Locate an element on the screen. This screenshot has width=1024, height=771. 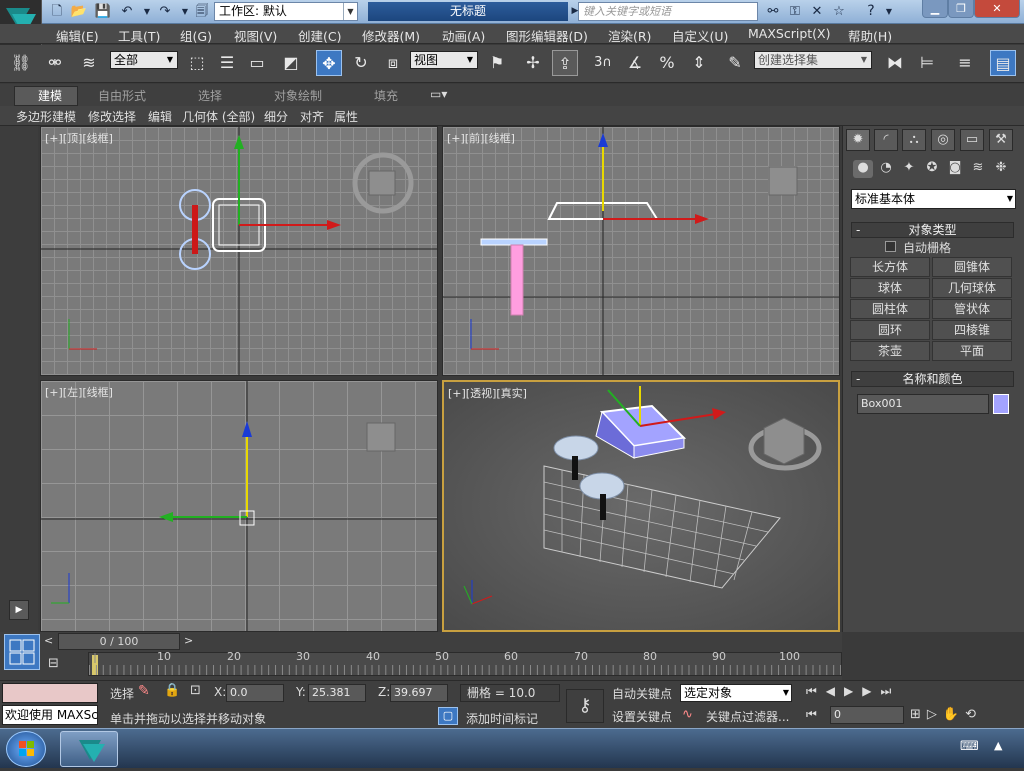
z-coordinate-input: 39.697 is located at coordinates (419, 693).